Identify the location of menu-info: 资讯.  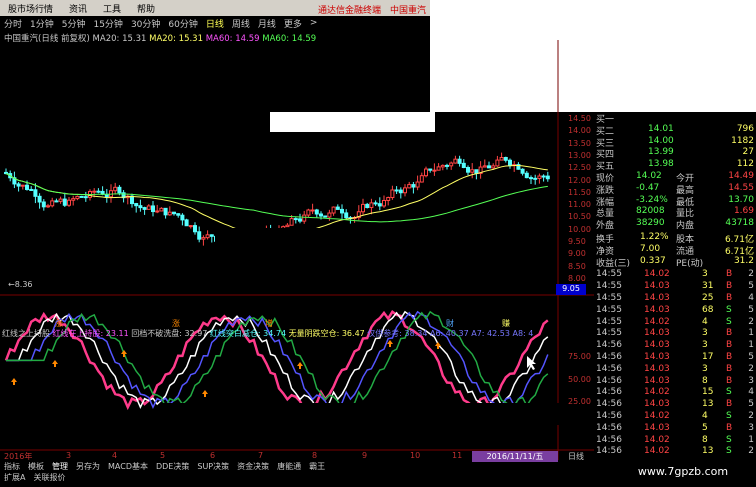
(78, 8).